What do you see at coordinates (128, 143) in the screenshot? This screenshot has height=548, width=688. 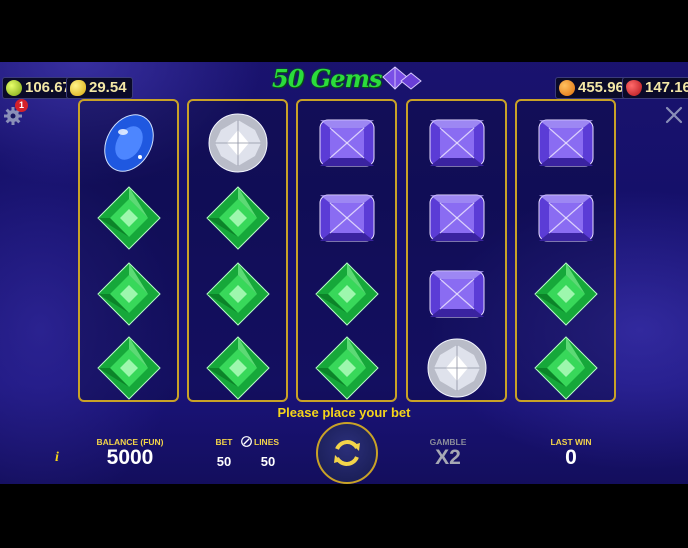 I see `blue-oval-gem-icon` at bounding box center [128, 143].